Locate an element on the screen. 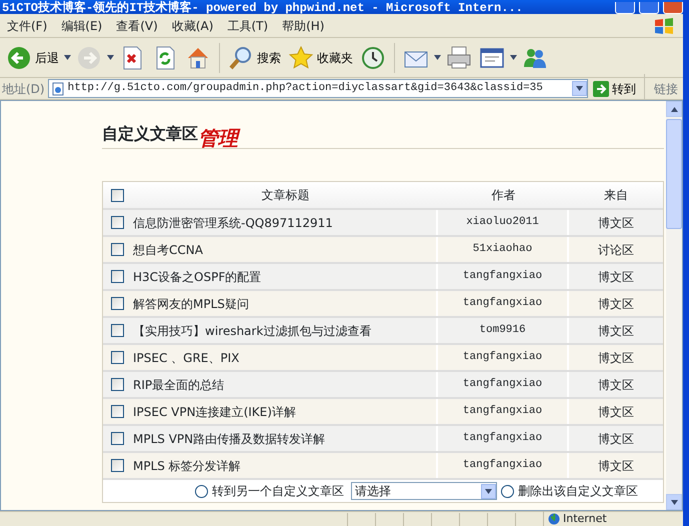 The width and height of the screenshot is (689, 526). category-select: 请选择 is located at coordinates (424, 491).